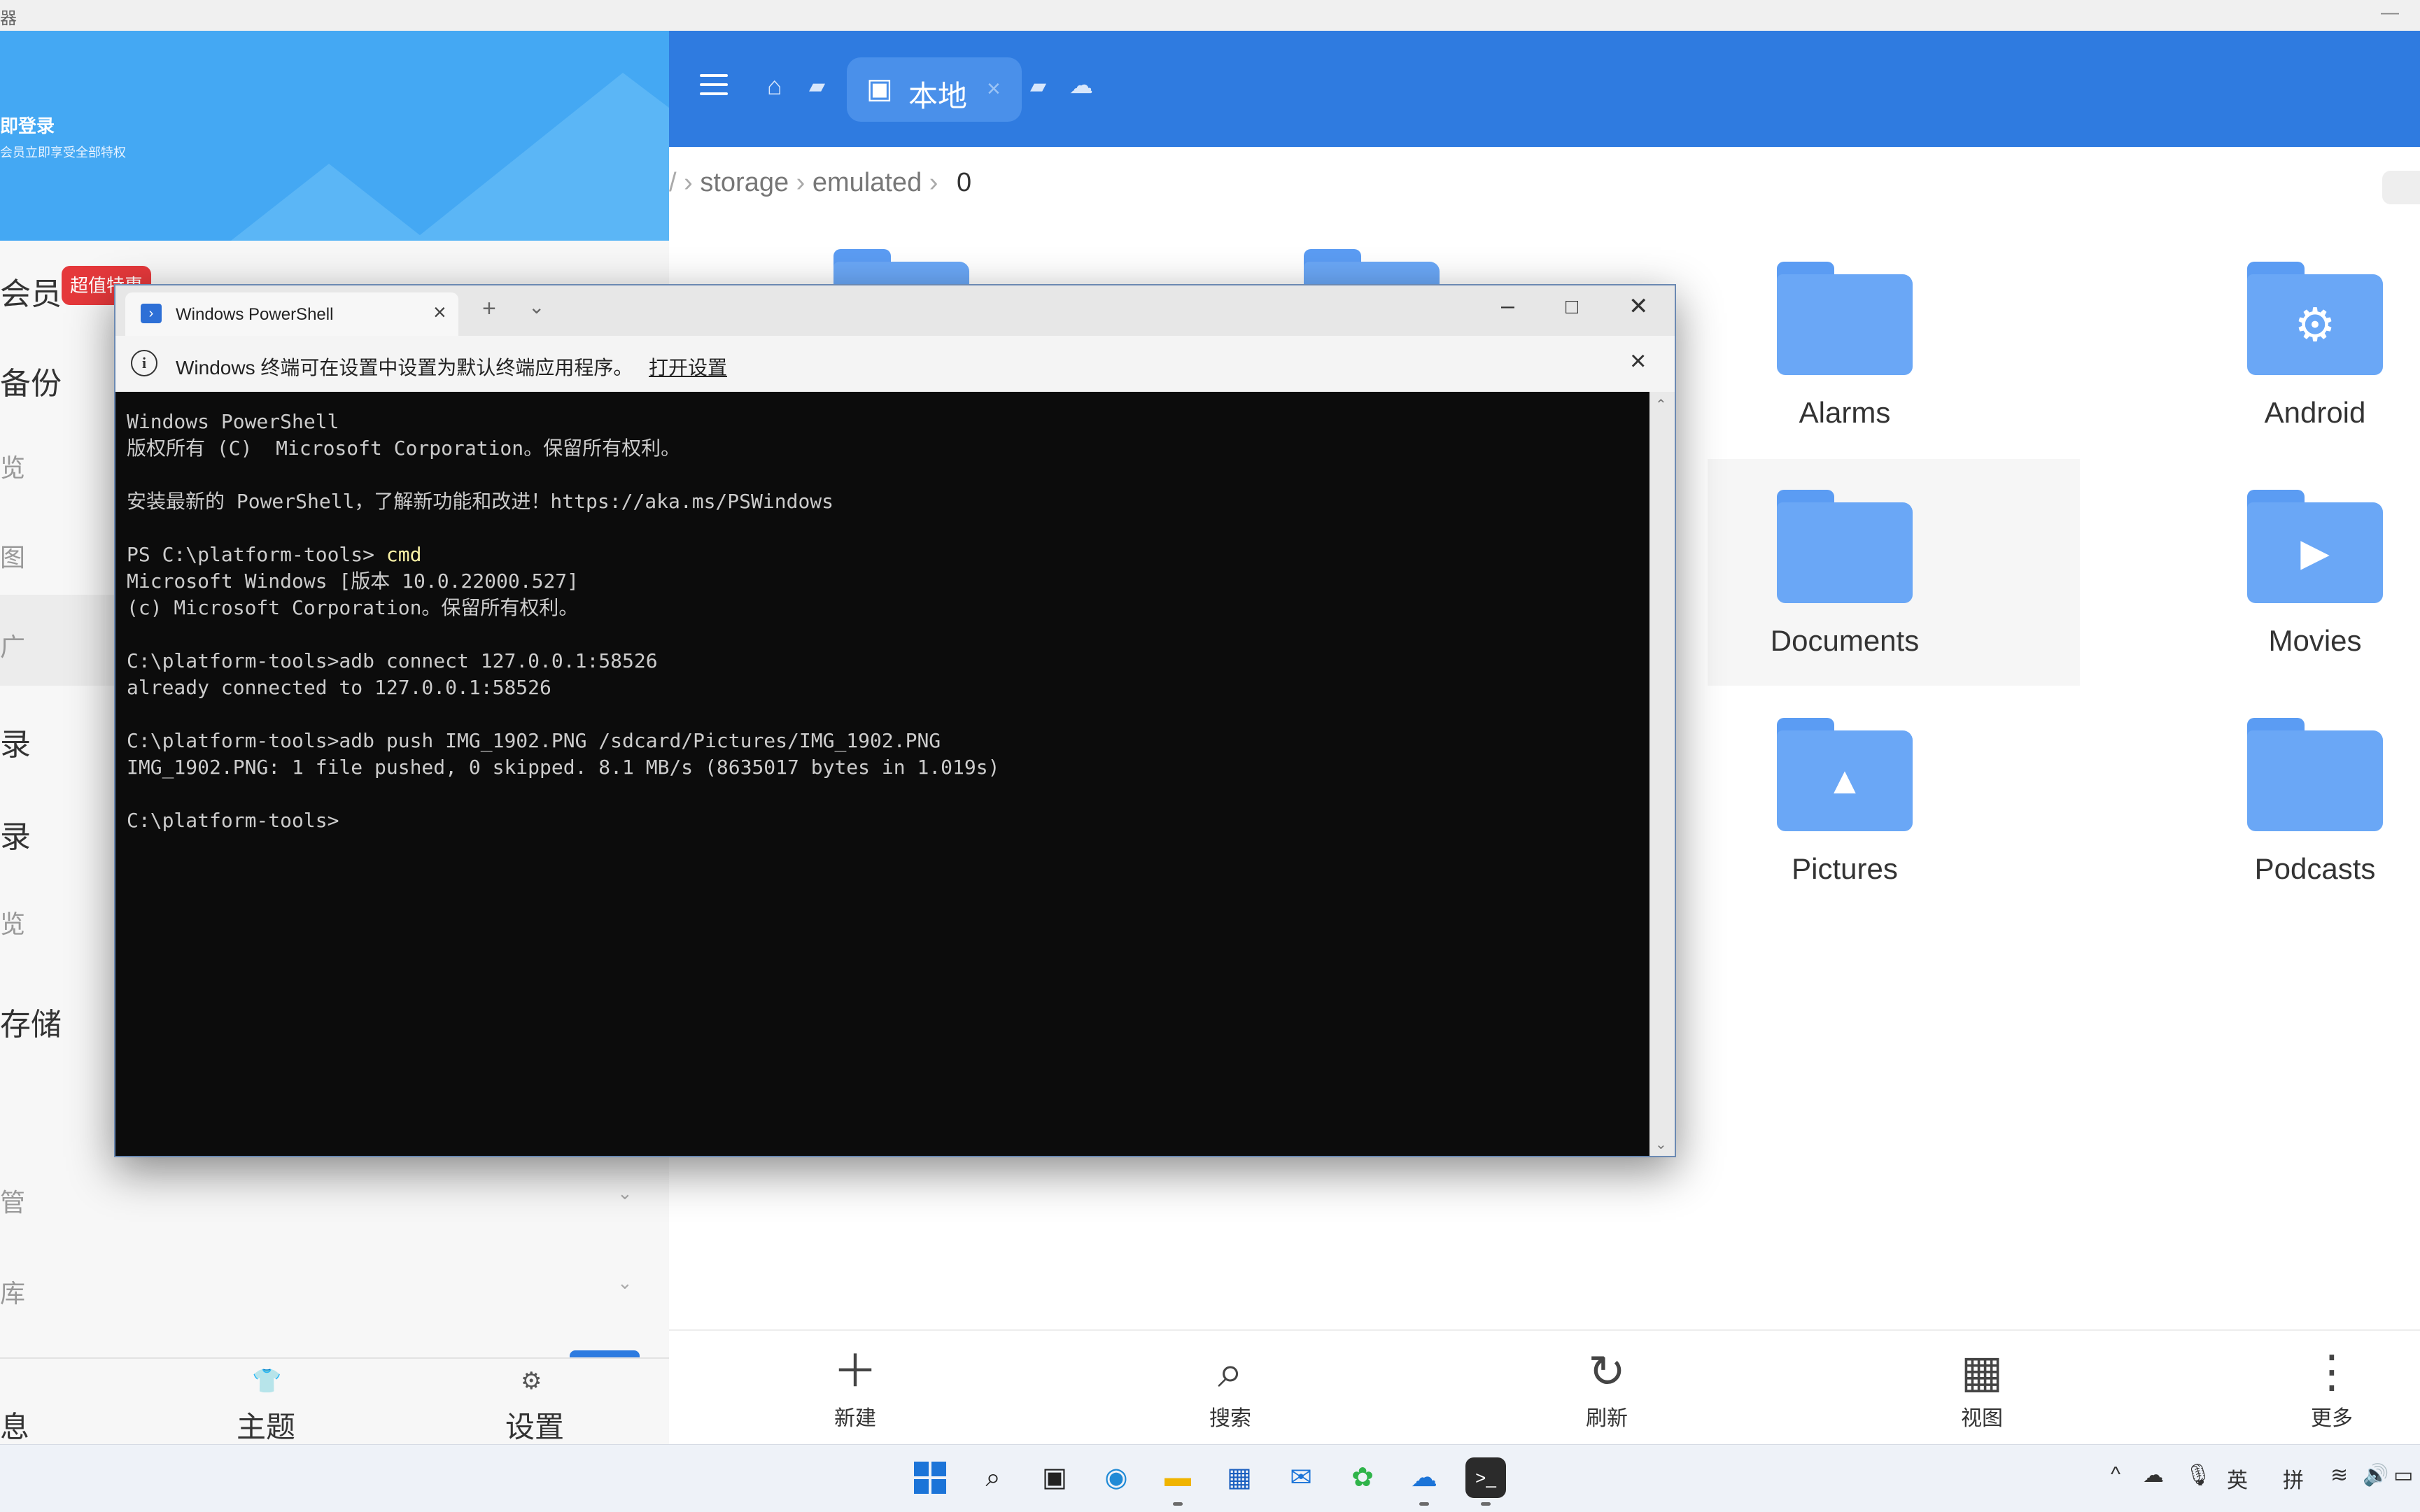  What do you see at coordinates (1607, 1371) in the screenshot?
I see `refresh-icon: ↻` at bounding box center [1607, 1371].